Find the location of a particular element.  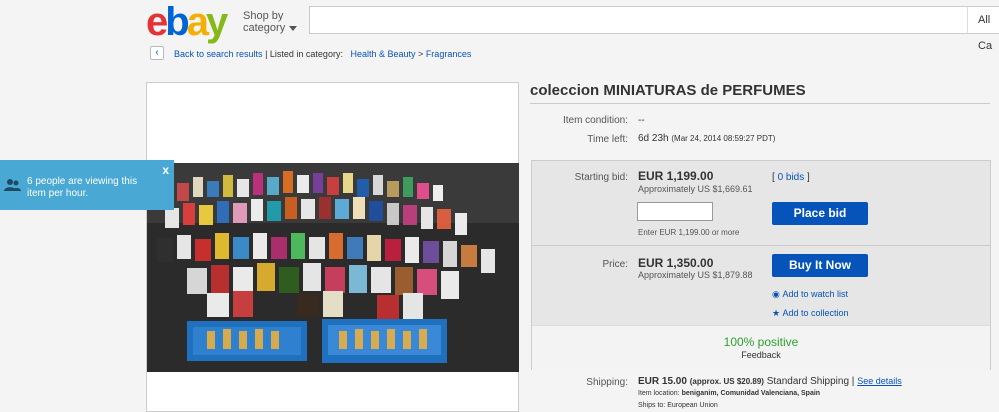

shop-by-category-button: Shop by category is located at coordinates (270, 22).